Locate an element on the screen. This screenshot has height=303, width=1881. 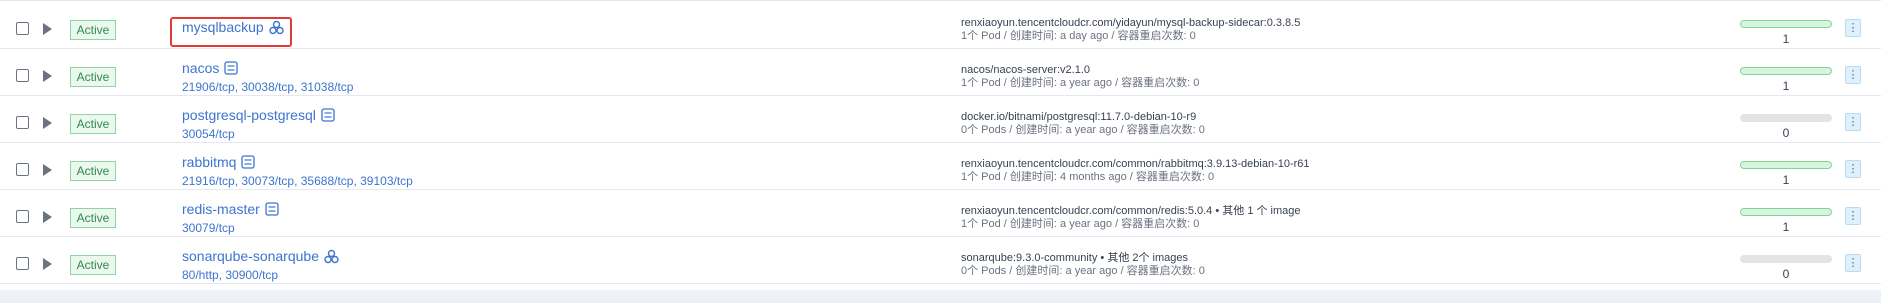
workload-name: rabbitmq is located at coordinates (209, 162).